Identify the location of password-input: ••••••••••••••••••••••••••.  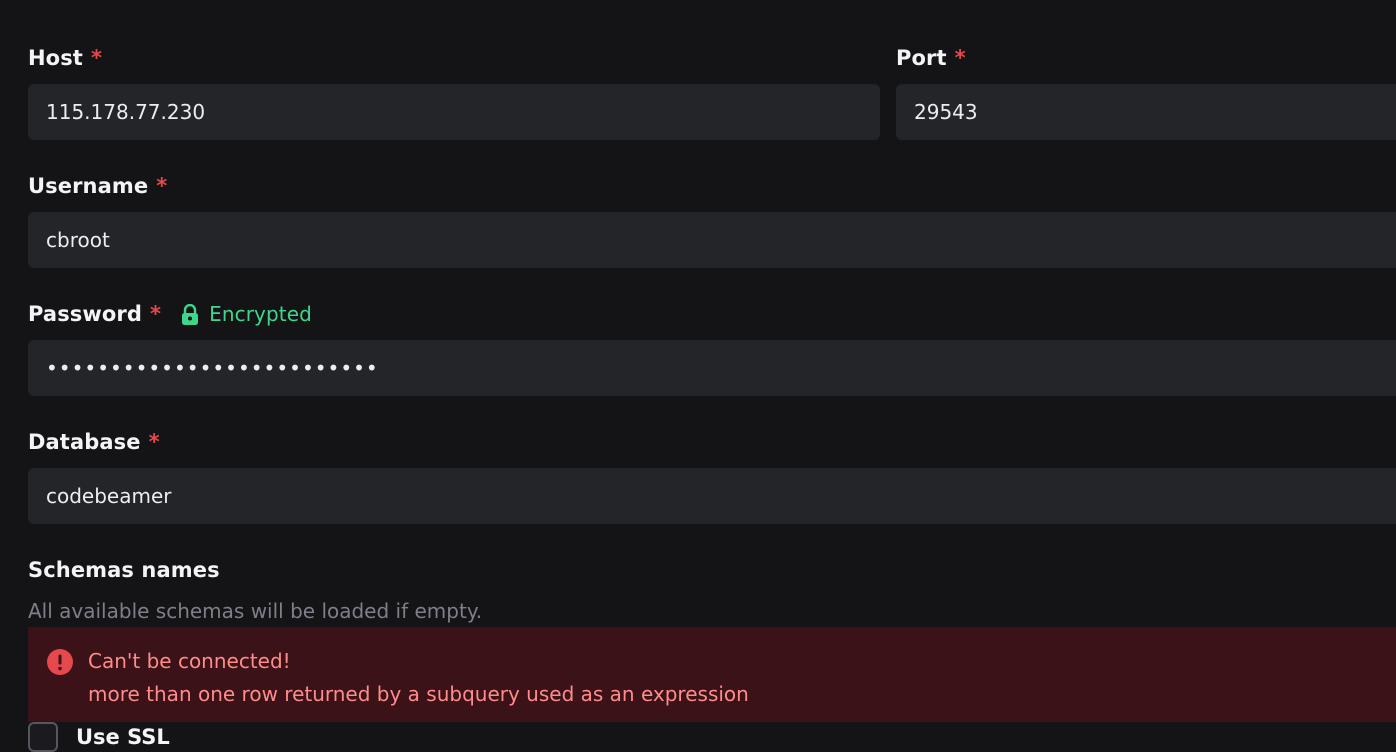
(712, 368).